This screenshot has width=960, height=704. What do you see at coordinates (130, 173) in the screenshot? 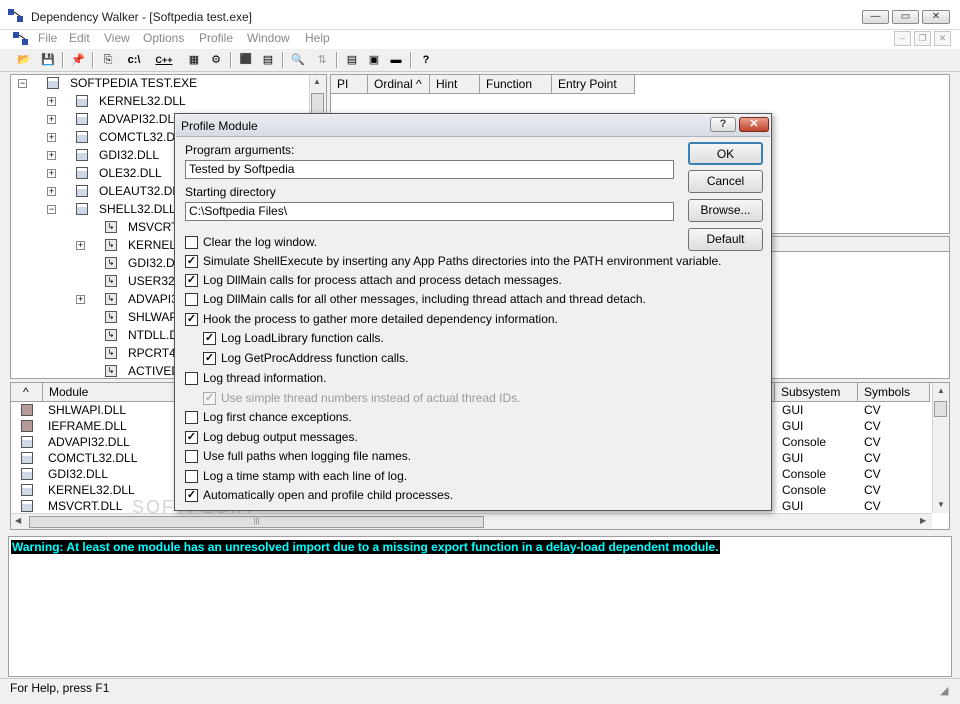
I see `tree-item: OLE32.DLL` at bounding box center [130, 173].